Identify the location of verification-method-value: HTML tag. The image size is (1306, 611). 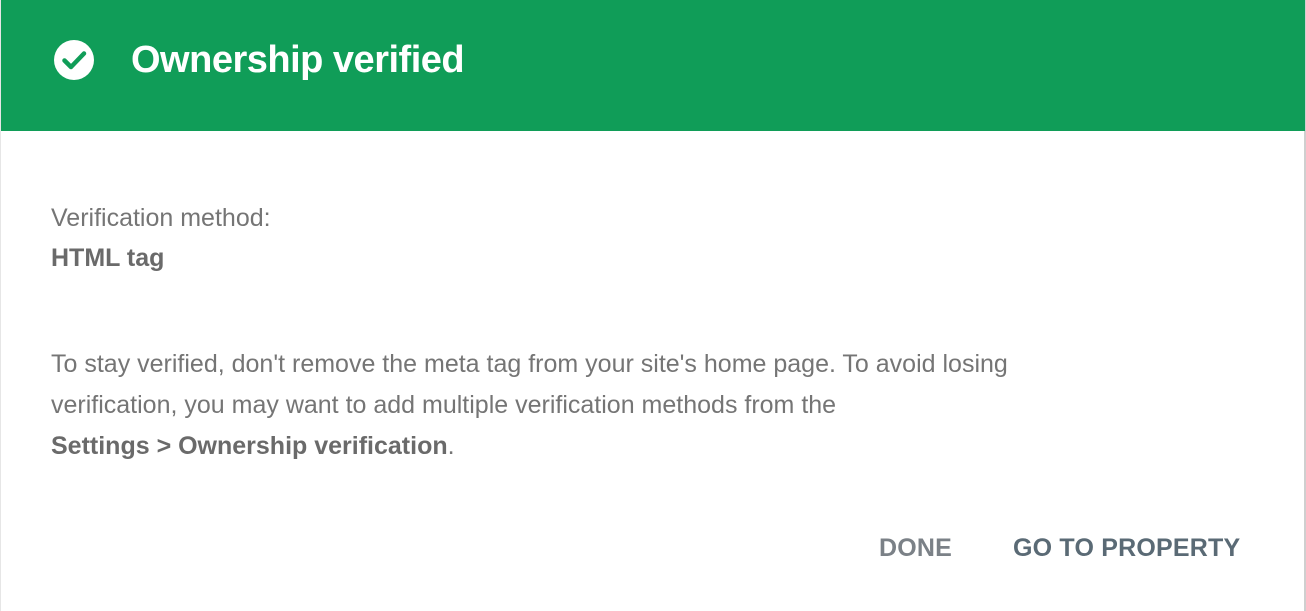
(108, 258).